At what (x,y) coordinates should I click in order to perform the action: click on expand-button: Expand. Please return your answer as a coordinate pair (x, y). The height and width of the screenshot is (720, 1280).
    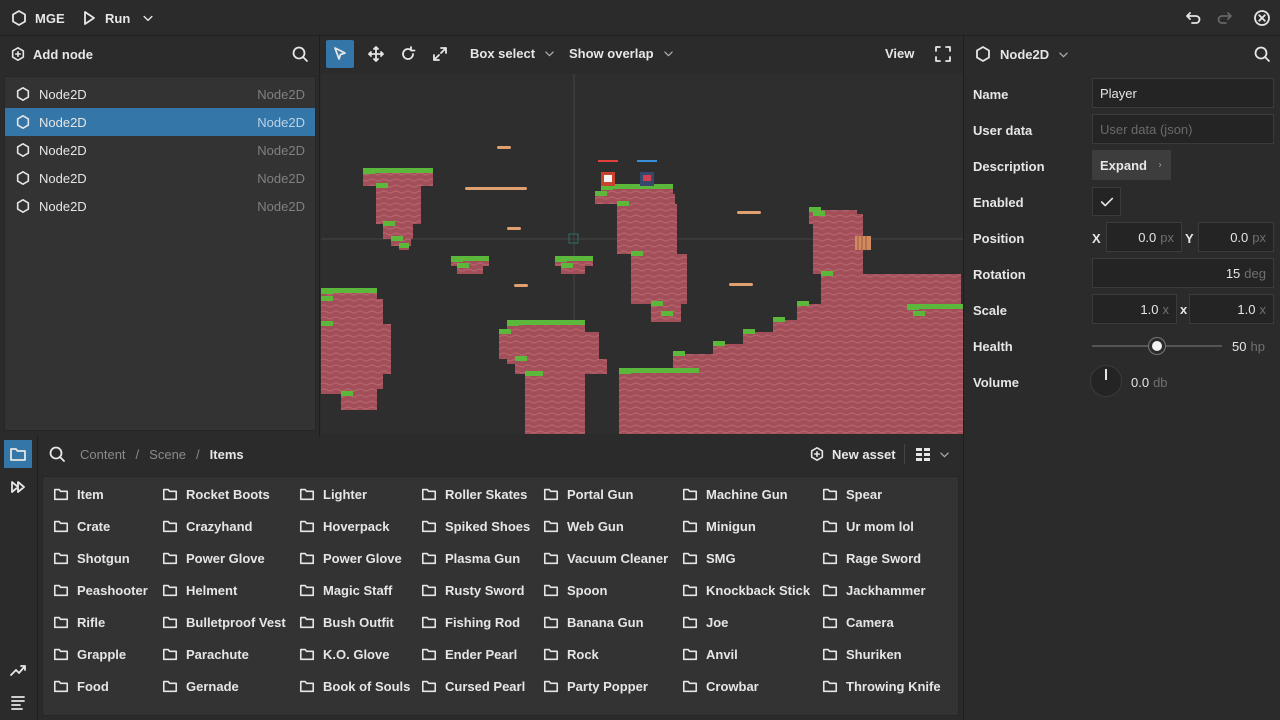
    Looking at the image, I should click on (1131, 165).